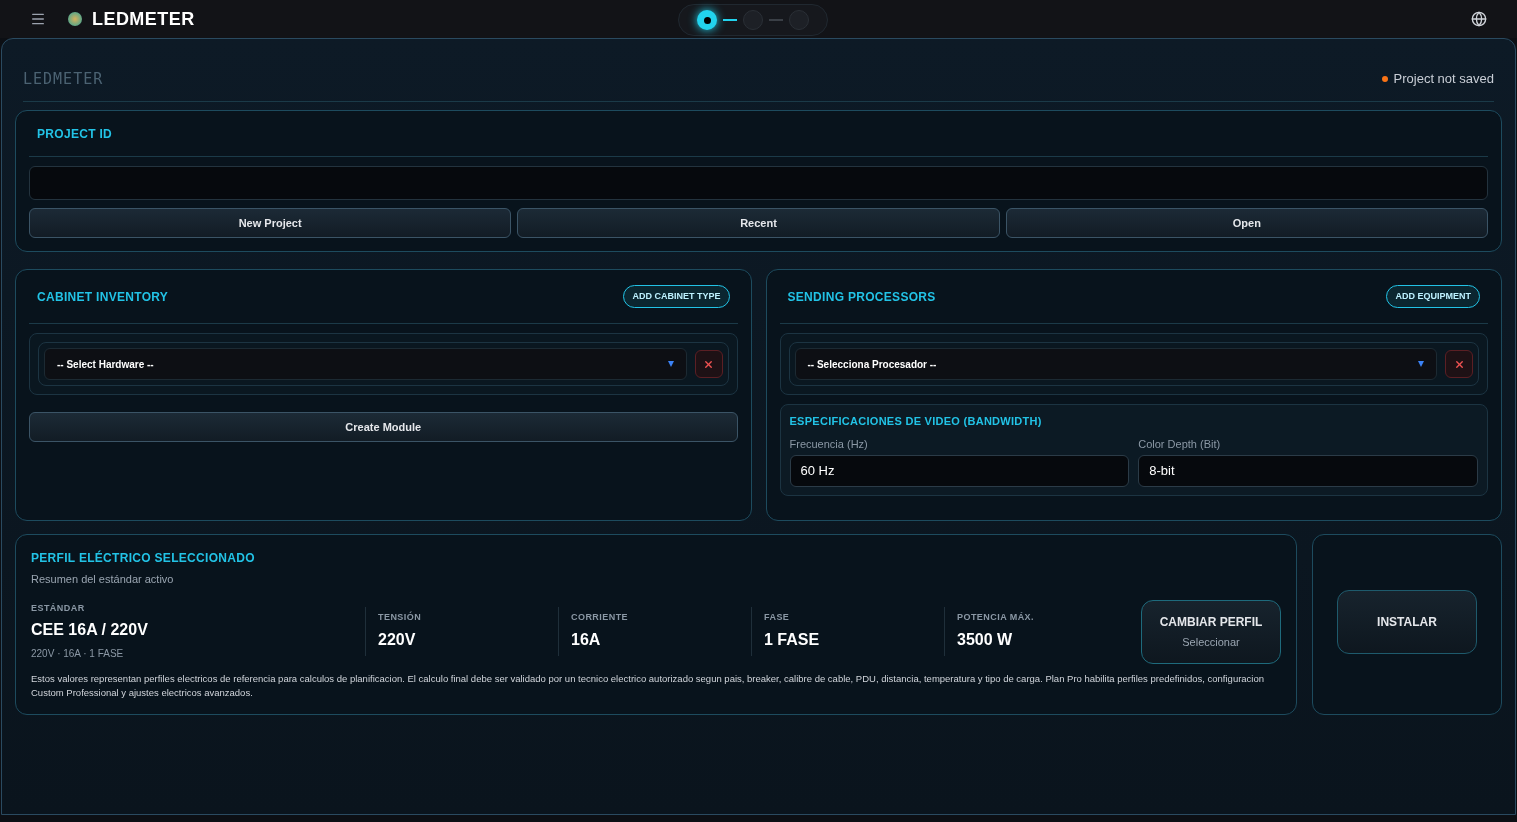 This screenshot has height=822, width=1517. Describe the element at coordinates (143, 558) in the screenshot. I see `section-title: PERFIL ELÉCTRICO SELECCIONADO` at that location.